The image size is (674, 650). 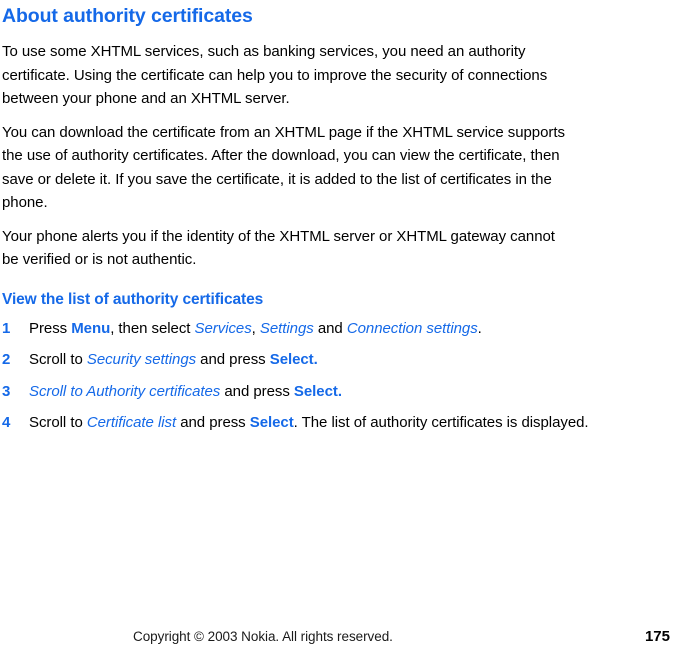 What do you see at coordinates (125, 391) in the screenshot?
I see `step-option-authority-certificates: Scroll to Authority certificates` at bounding box center [125, 391].